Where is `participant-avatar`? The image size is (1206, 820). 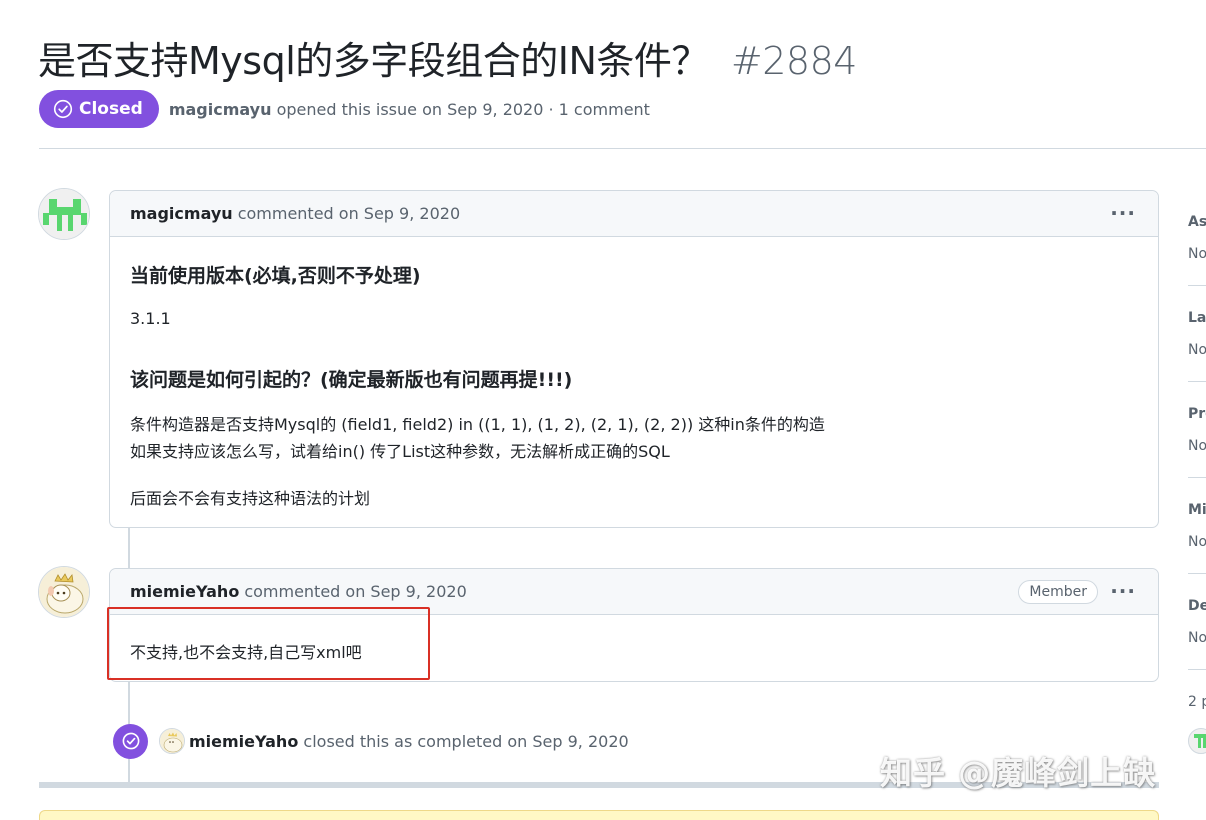
participant-avatar is located at coordinates (1197, 741).